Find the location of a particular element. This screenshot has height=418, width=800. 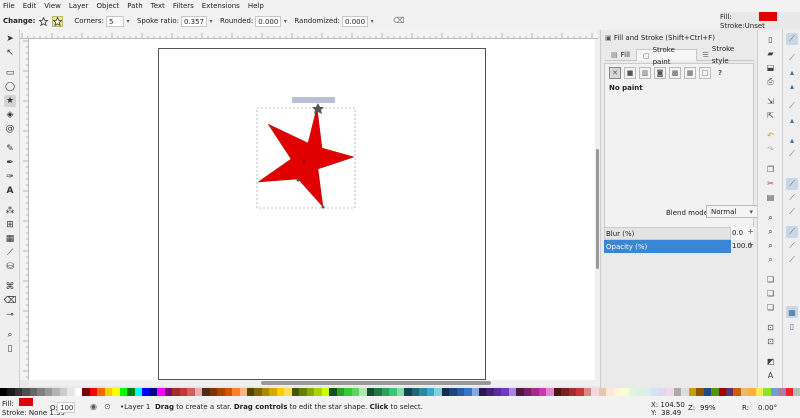

snap-bbox-icon: ⟋ is located at coordinates (792, 58).